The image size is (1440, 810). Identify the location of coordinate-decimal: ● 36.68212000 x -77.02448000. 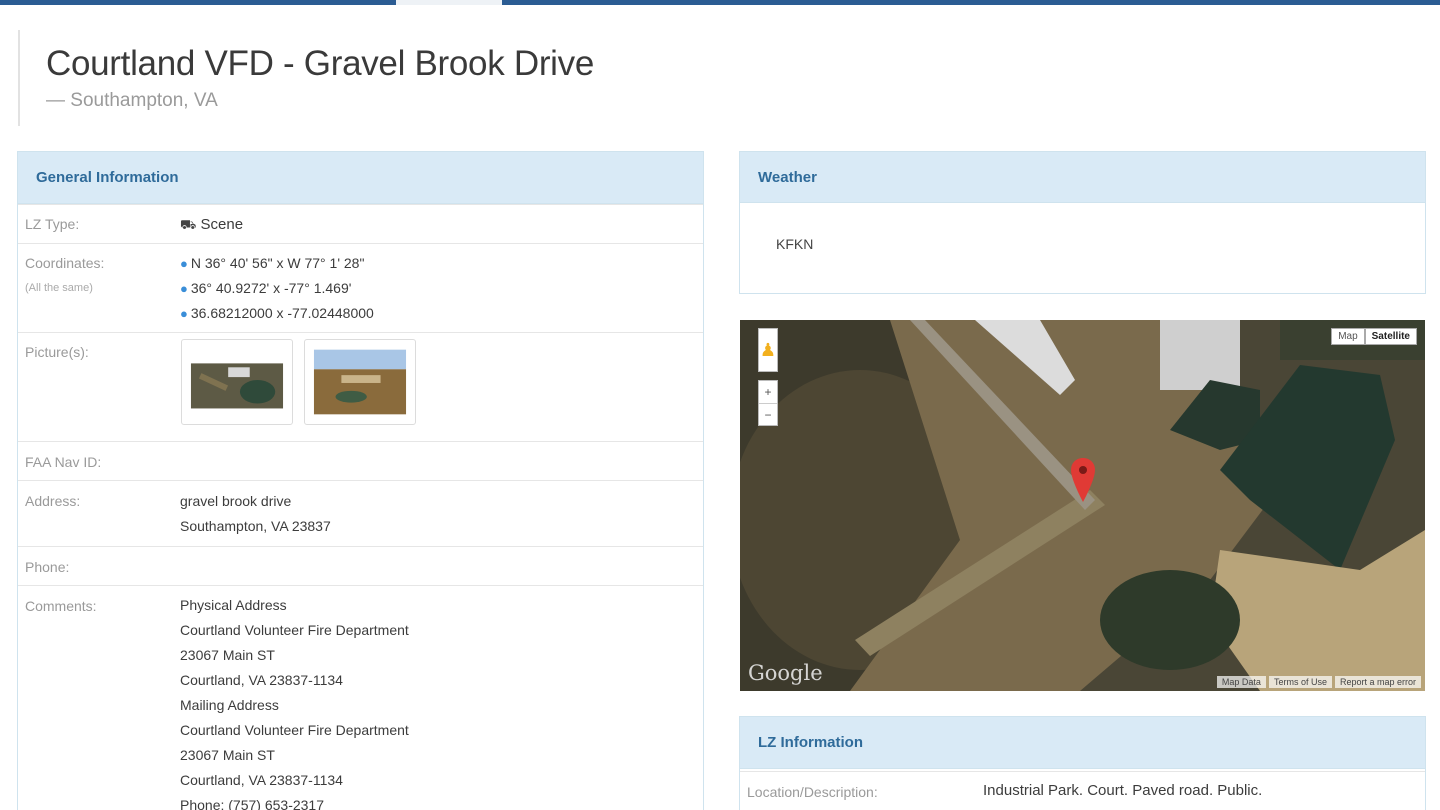
(277, 313).